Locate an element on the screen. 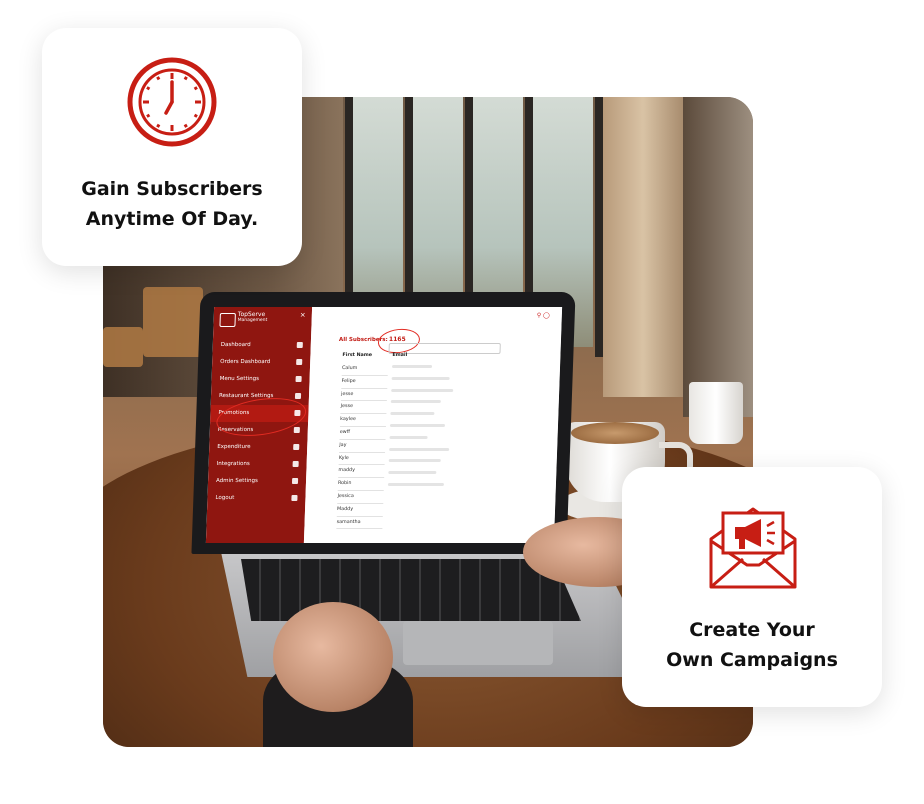 Image resolution: width=924 pixels, height=804 pixels. subscriber-name: Jessica is located at coordinates (360, 497).